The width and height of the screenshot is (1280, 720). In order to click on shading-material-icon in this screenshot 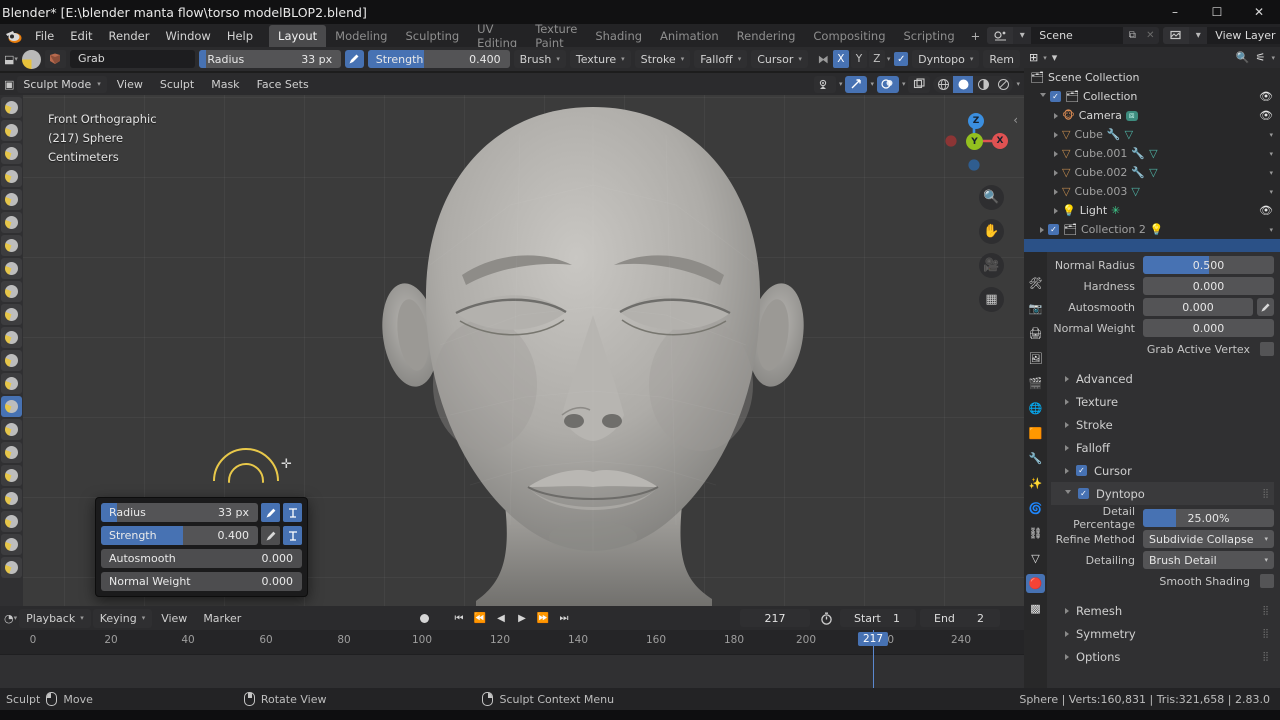, I will do `click(983, 84)`.